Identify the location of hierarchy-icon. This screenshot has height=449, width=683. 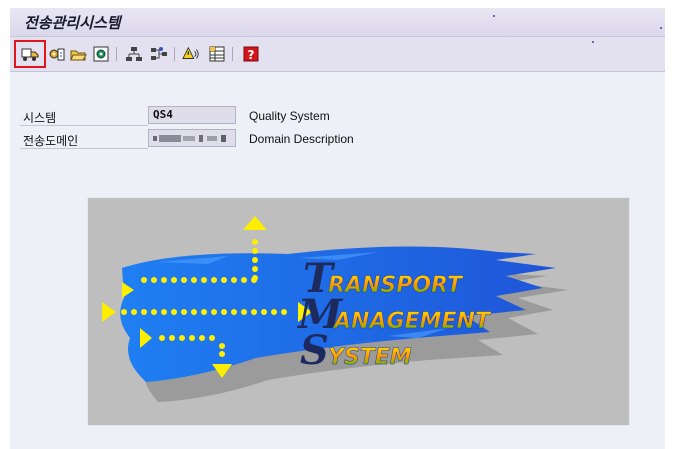
(134, 54).